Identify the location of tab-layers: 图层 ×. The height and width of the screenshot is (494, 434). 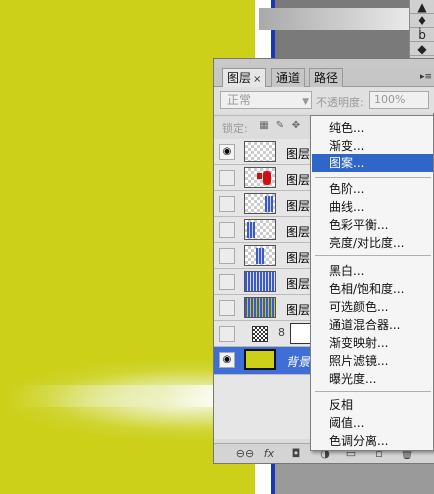
(244, 77).